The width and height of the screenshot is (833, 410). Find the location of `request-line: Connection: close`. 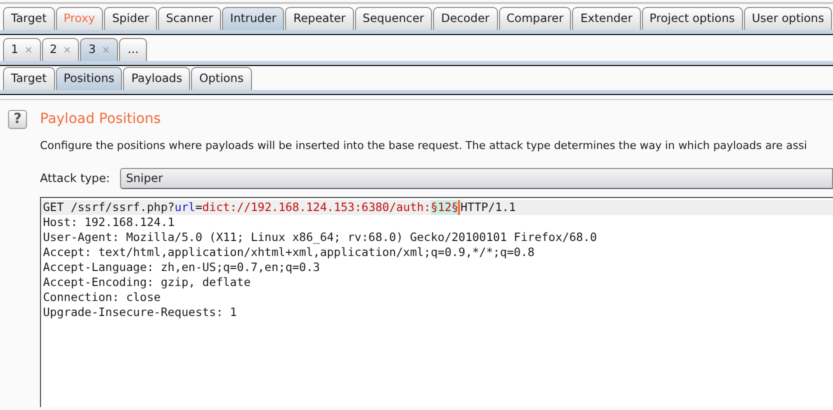

request-line: Connection: close is located at coordinates (102, 298).